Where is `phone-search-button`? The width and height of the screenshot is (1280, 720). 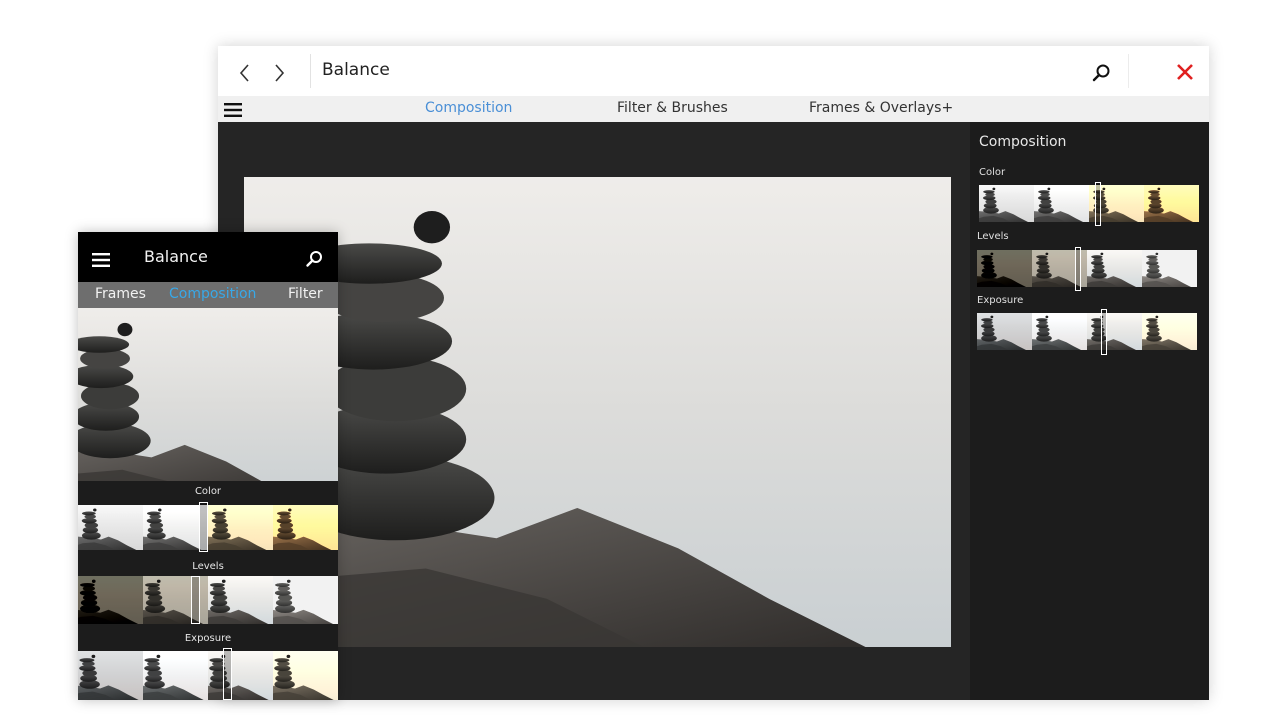 phone-search-button is located at coordinates (314, 259).